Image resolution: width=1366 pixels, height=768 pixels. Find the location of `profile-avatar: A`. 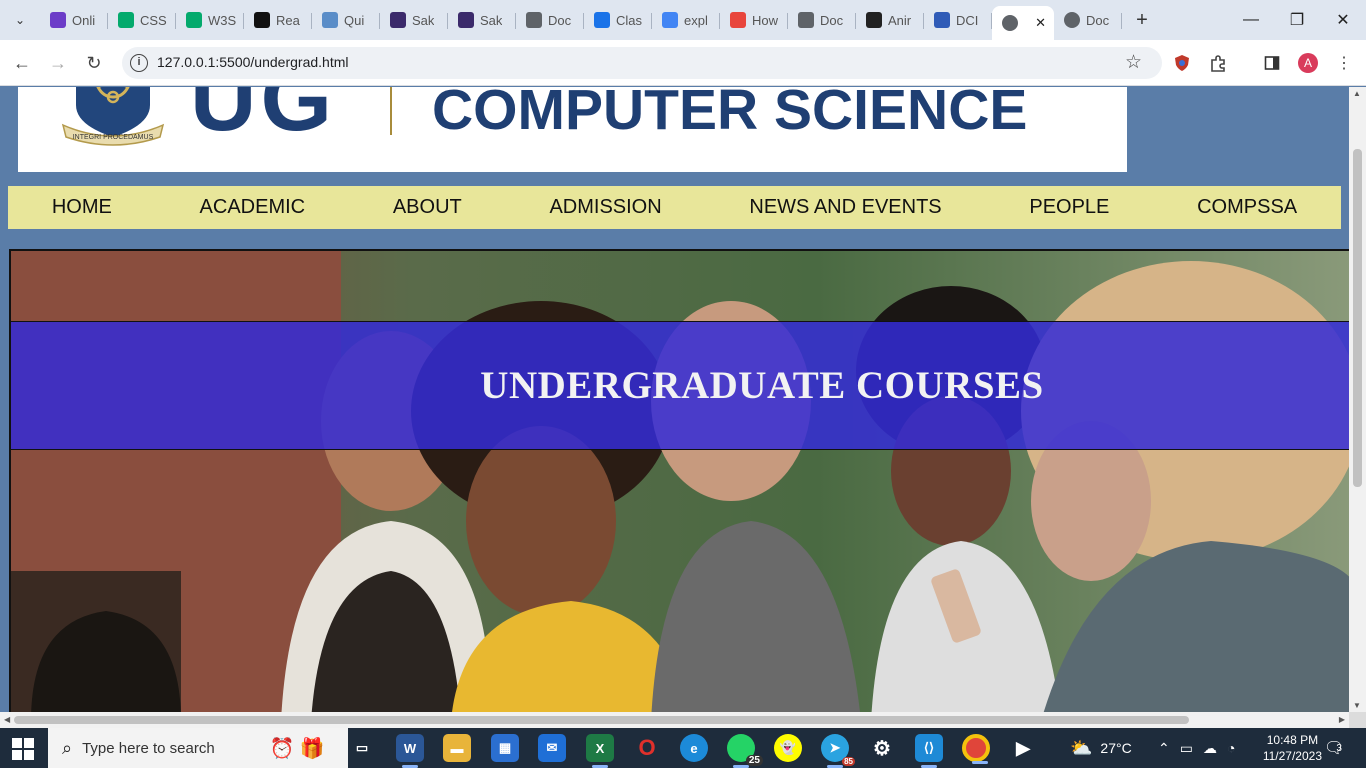

profile-avatar: A is located at coordinates (1308, 63).